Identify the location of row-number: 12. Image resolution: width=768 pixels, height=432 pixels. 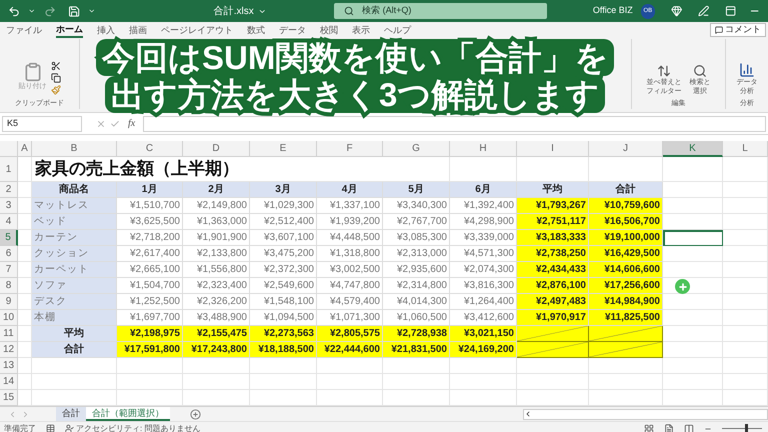
(9, 350).